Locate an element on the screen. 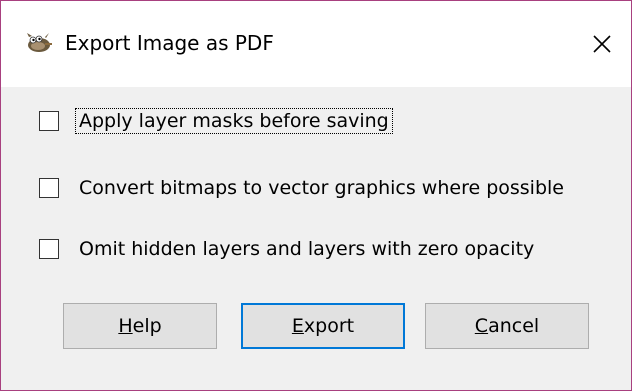 The width and height of the screenshot is (632, 391). help-button: Help is located at coordinates (140, 326).